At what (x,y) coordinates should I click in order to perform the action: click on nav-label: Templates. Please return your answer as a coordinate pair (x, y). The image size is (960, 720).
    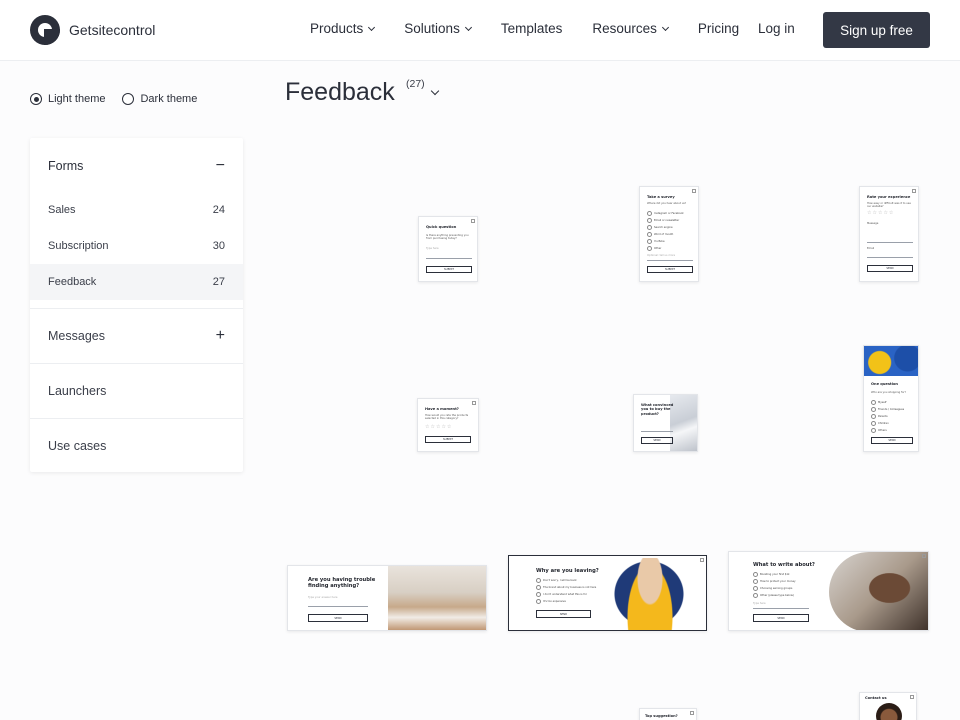
    Looking at the image, I should click on (531, 28).